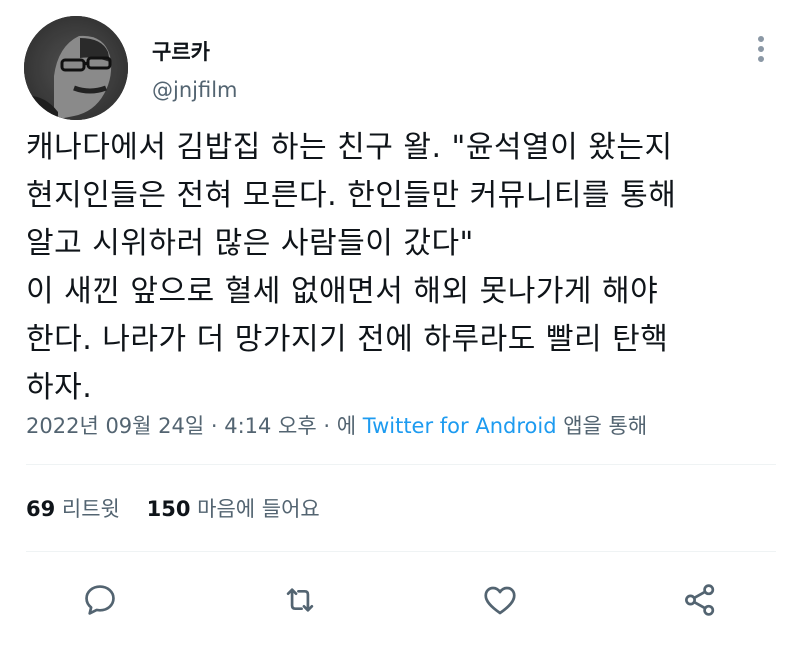 The height and width of the screenshot is (664, 800). I want to click on avatar-photo, so click(76, 68).